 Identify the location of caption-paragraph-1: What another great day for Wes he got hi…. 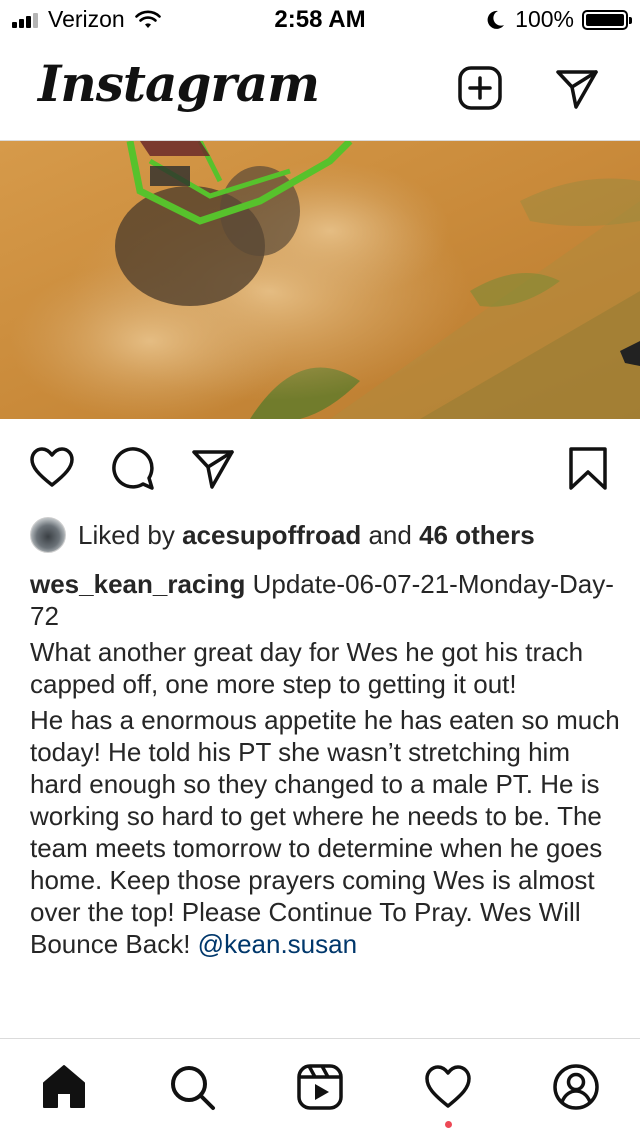
(307, 668).